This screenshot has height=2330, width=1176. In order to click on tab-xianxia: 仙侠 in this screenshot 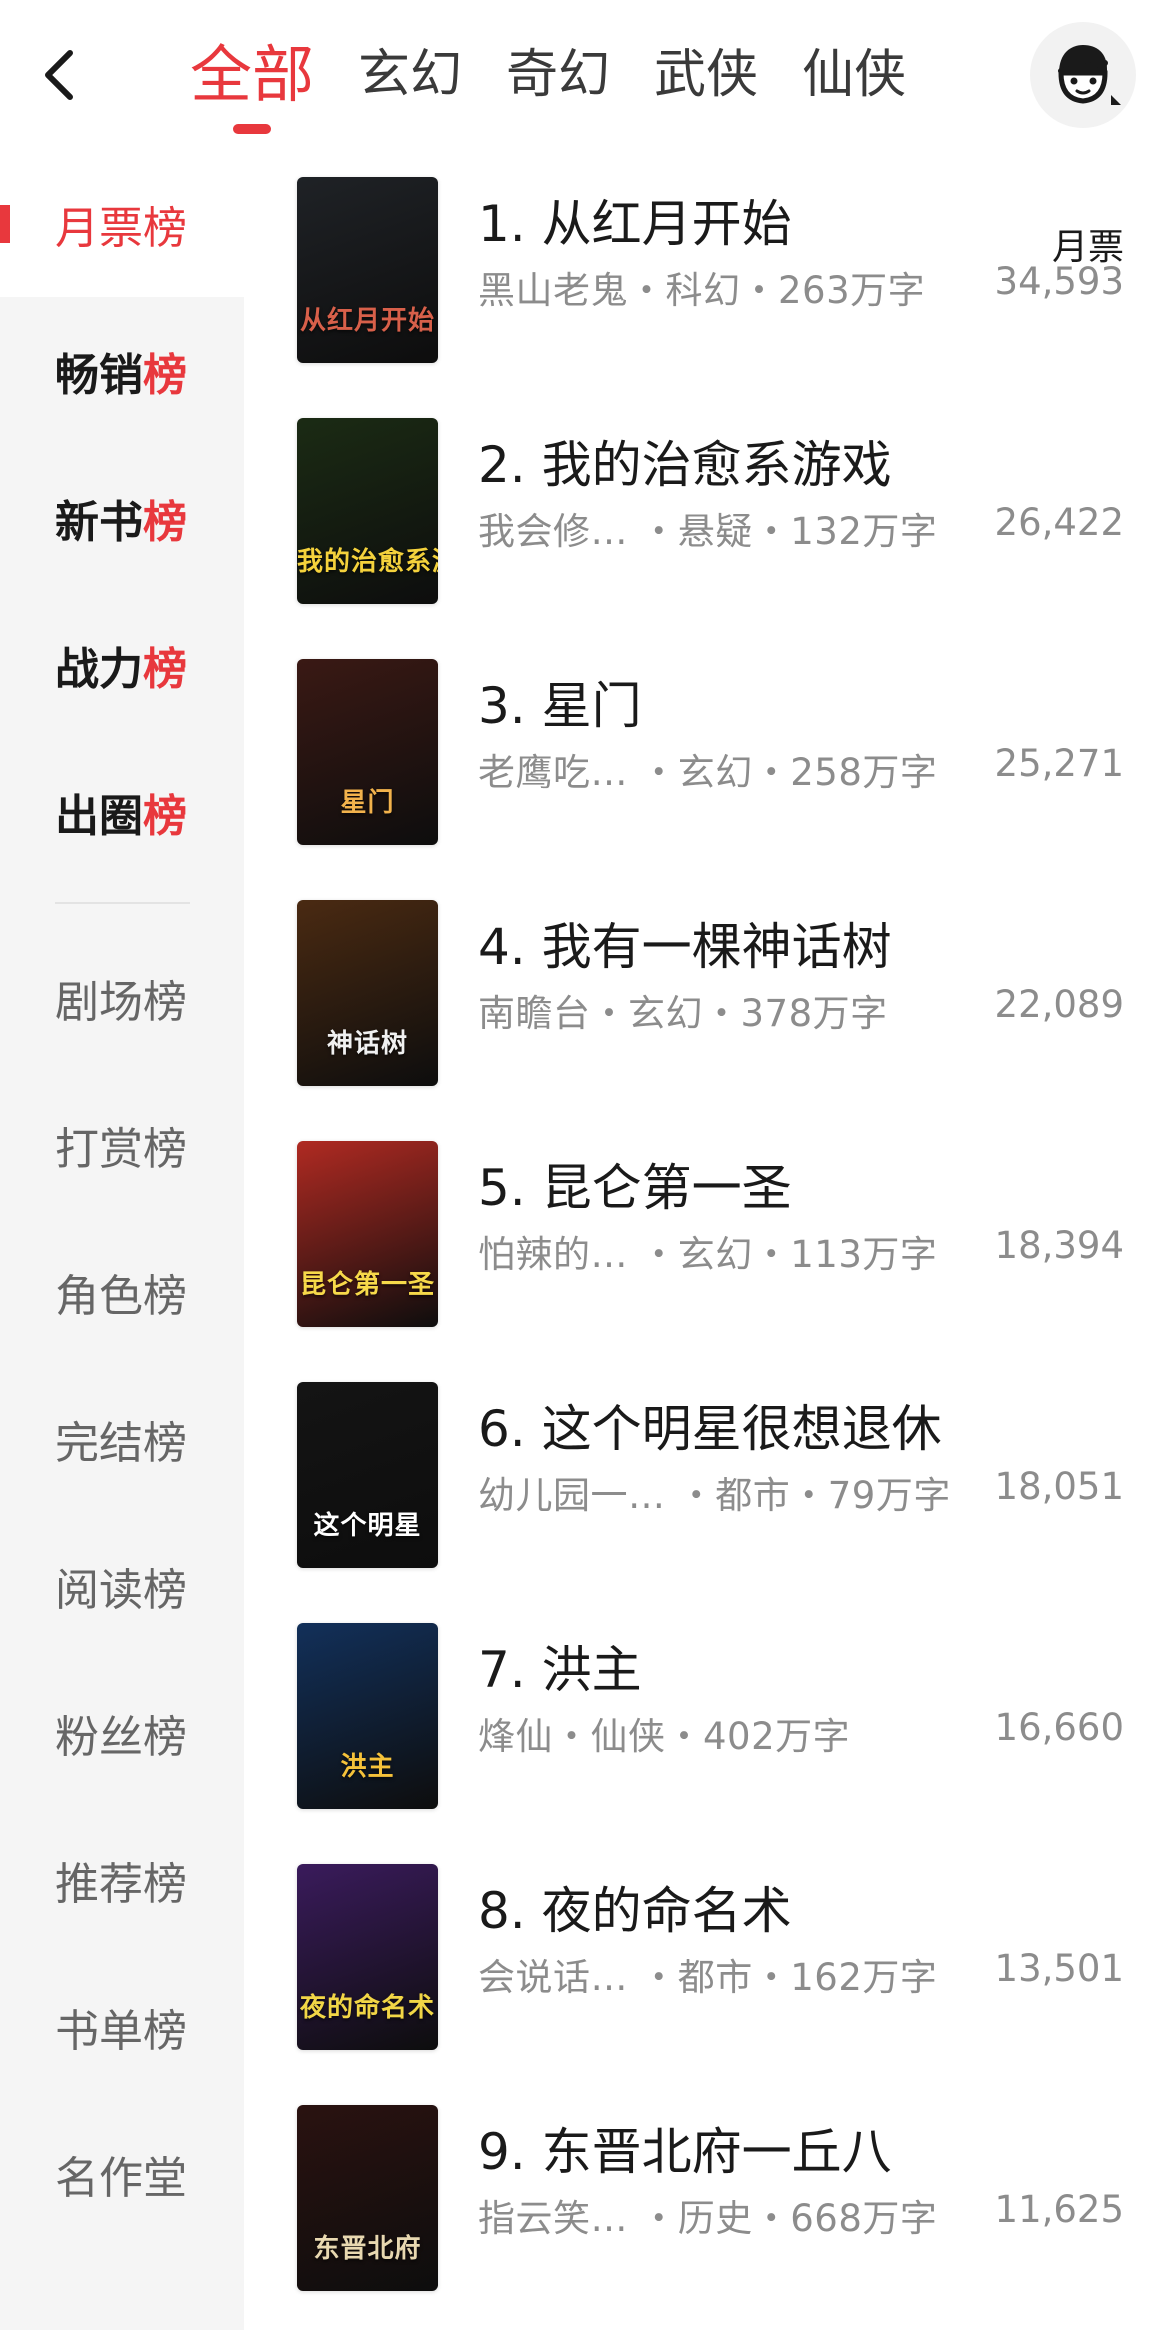, I will do `click(854, 75)`.